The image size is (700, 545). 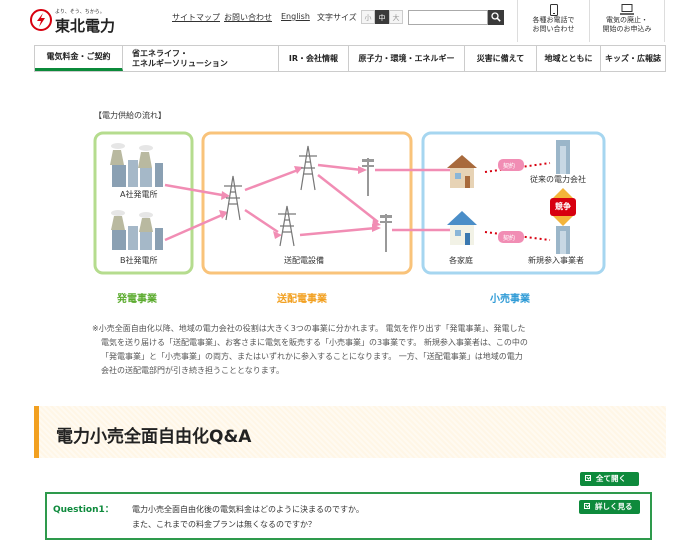 What do you see at coordinates (368, 17) in the screenshot?
I see `font-size-small: 小` at bounding box center [368, 17].